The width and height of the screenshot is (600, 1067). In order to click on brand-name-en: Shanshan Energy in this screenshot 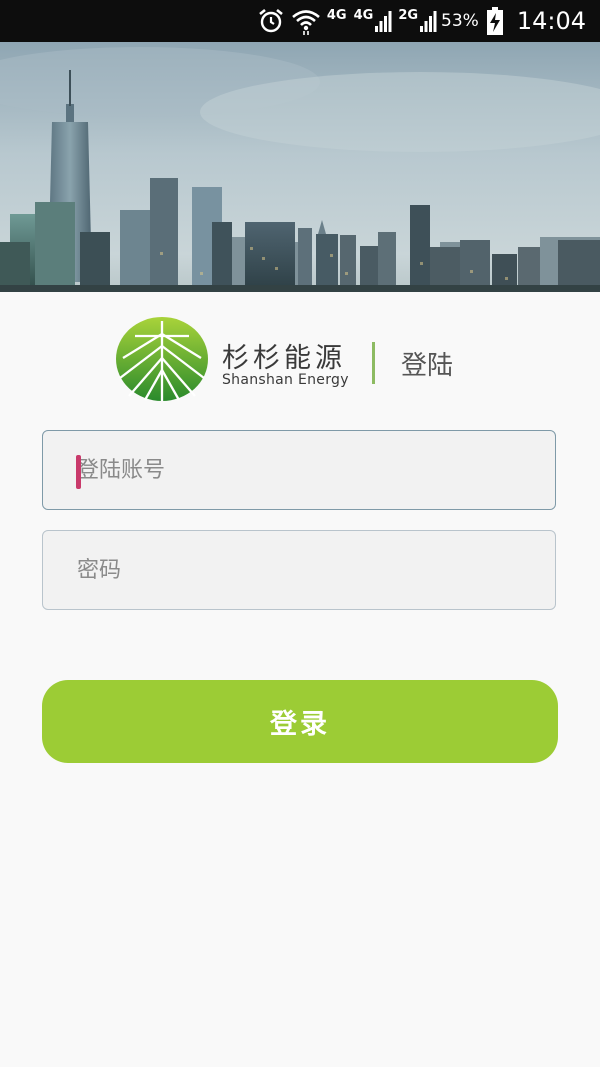, I will do `click(285, 380)`.